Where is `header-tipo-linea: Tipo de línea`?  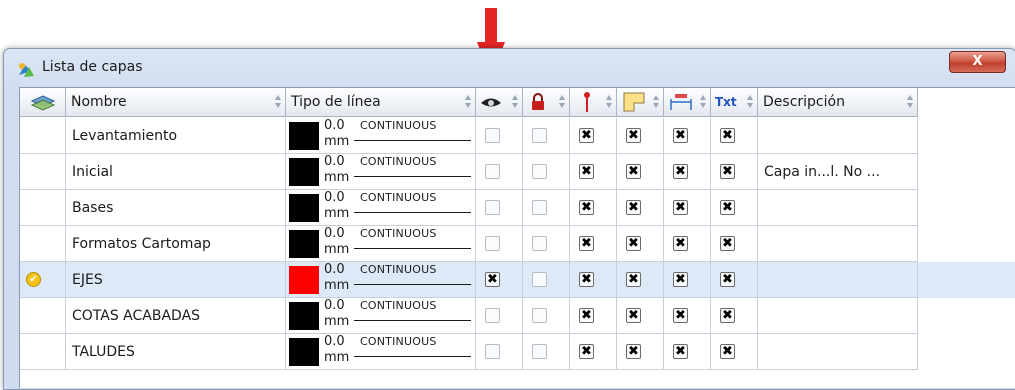 header-tipo-linea: Tipo de línea is located at coordinates (381, 102).